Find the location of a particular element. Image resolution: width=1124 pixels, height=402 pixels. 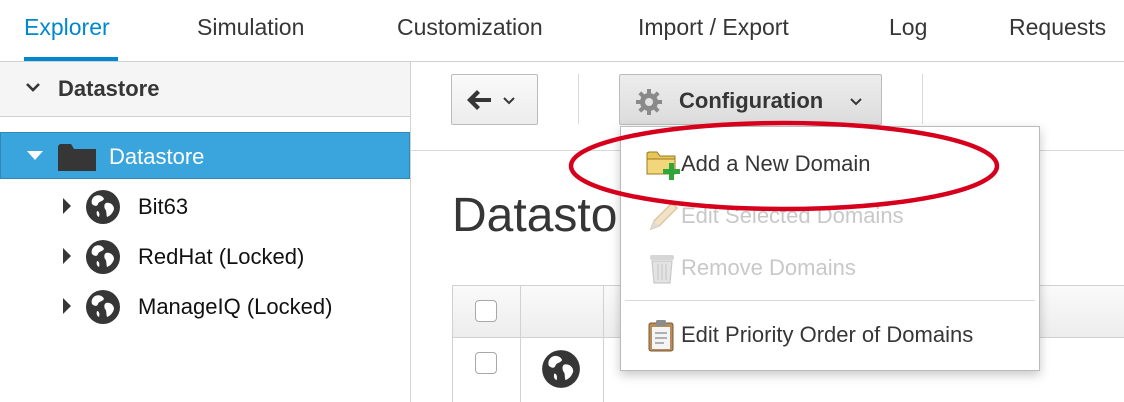

caret-down-icon is located at coordinates (35, 155).